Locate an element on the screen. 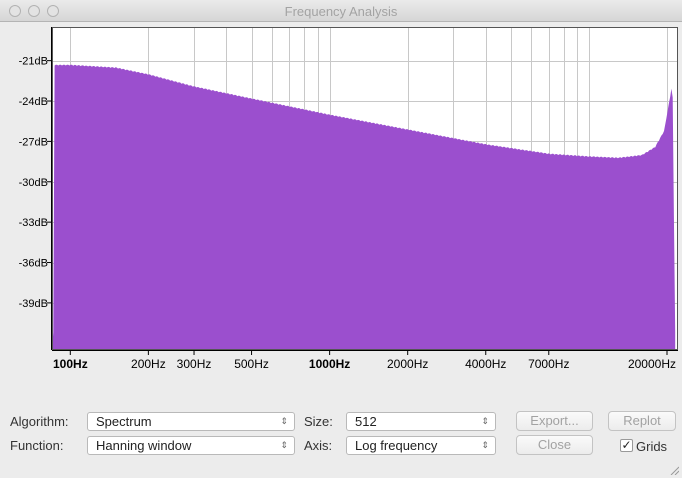  x-tick-label: 7000Hz is located at coordinates (548, 364).